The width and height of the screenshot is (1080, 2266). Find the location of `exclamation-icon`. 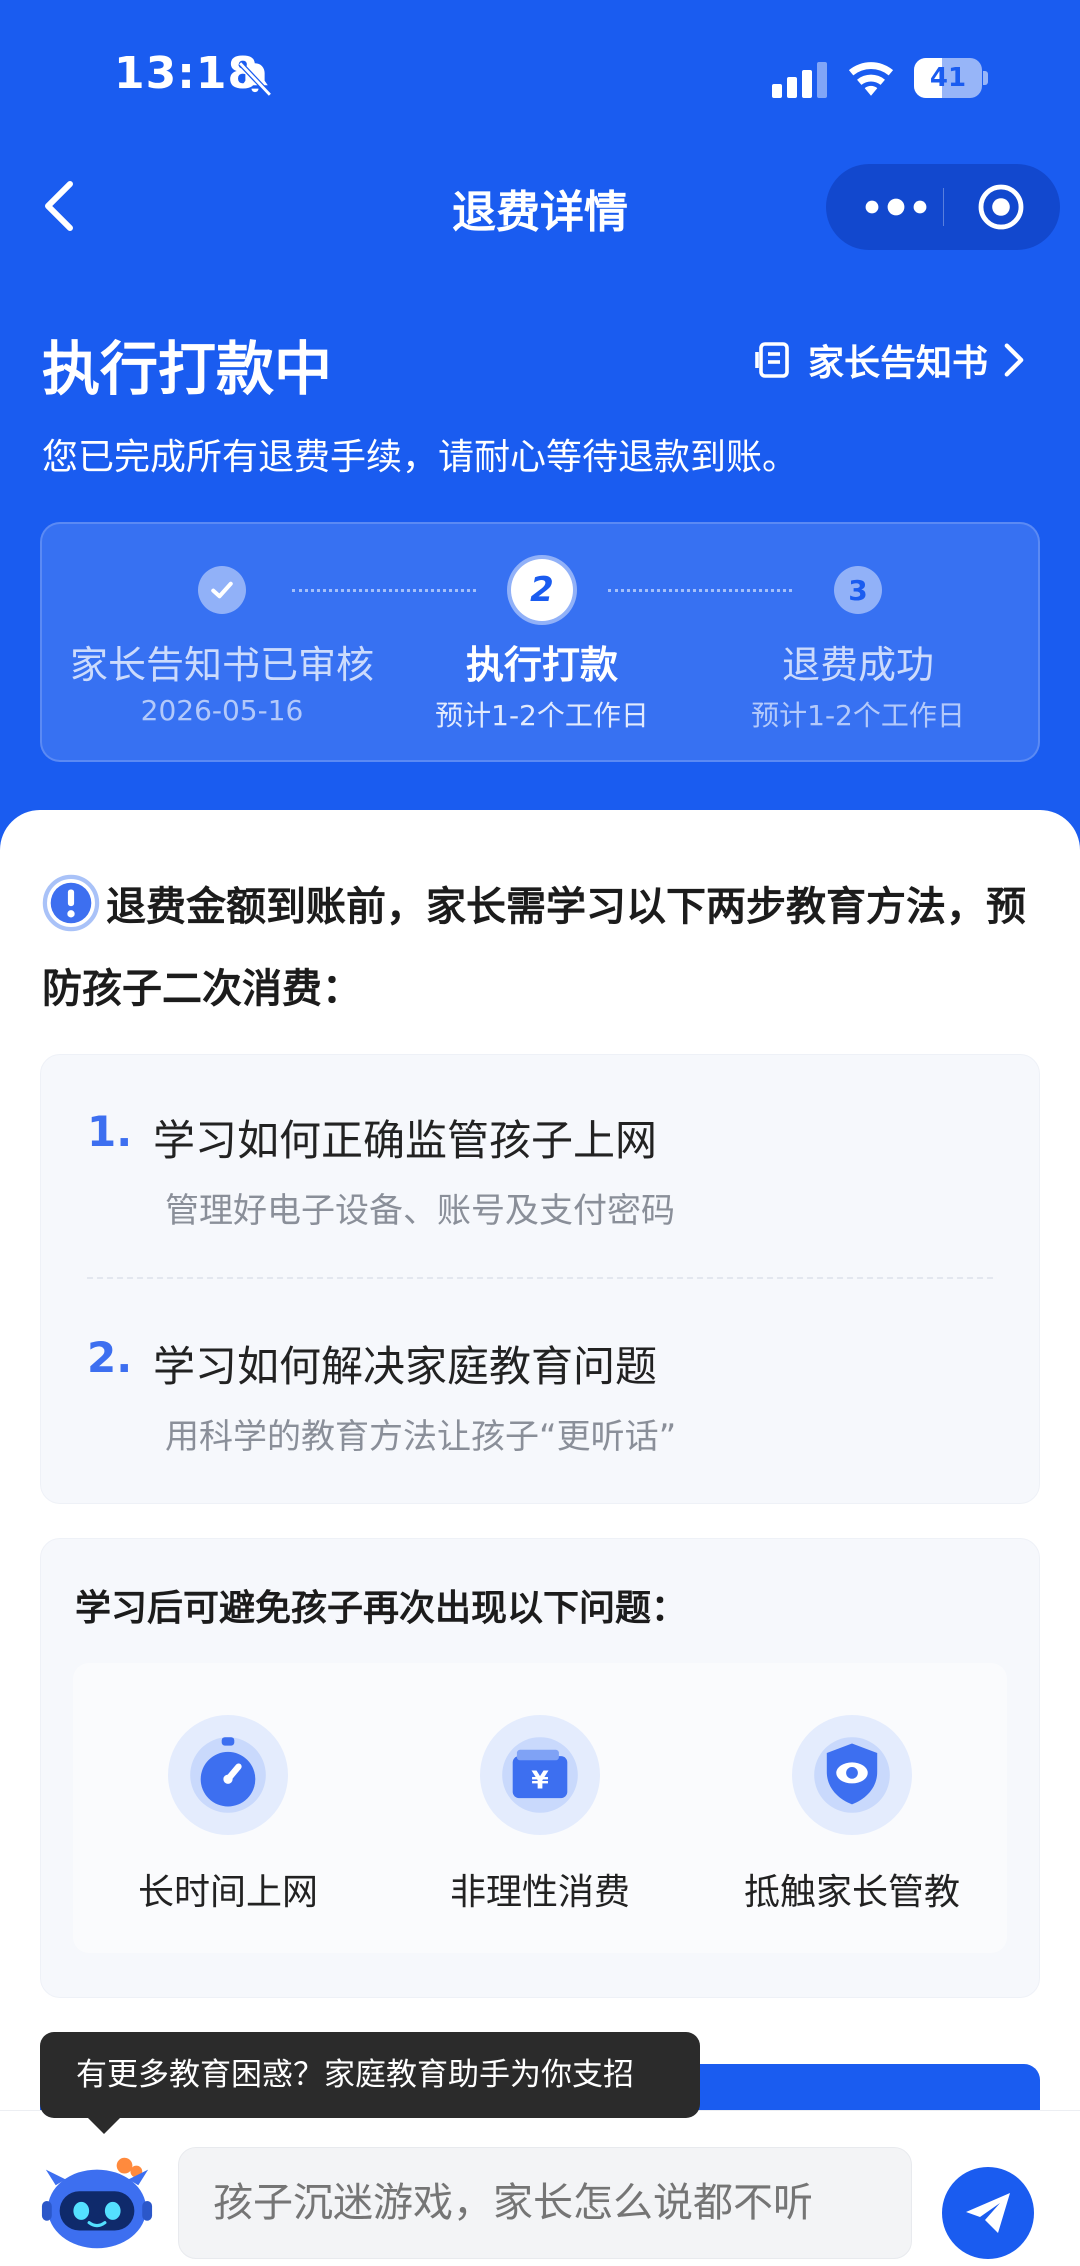

exclamation-icon is located at coordinates (71, 903).